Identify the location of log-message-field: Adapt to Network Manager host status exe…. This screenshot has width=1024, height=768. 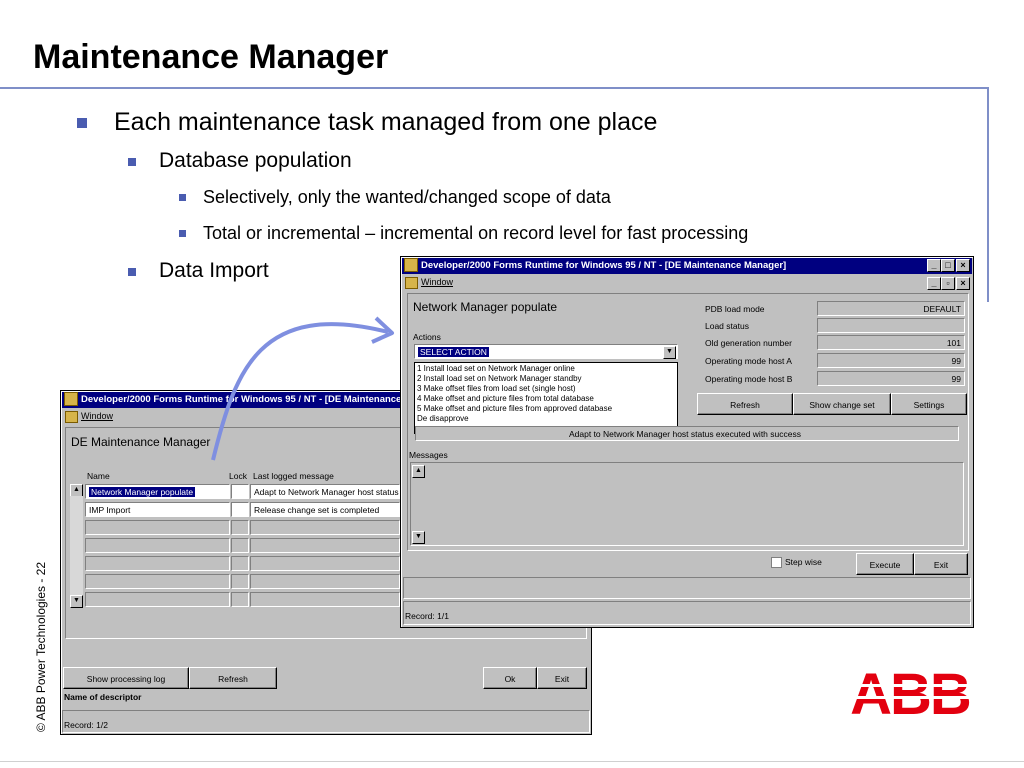
(687, 433).